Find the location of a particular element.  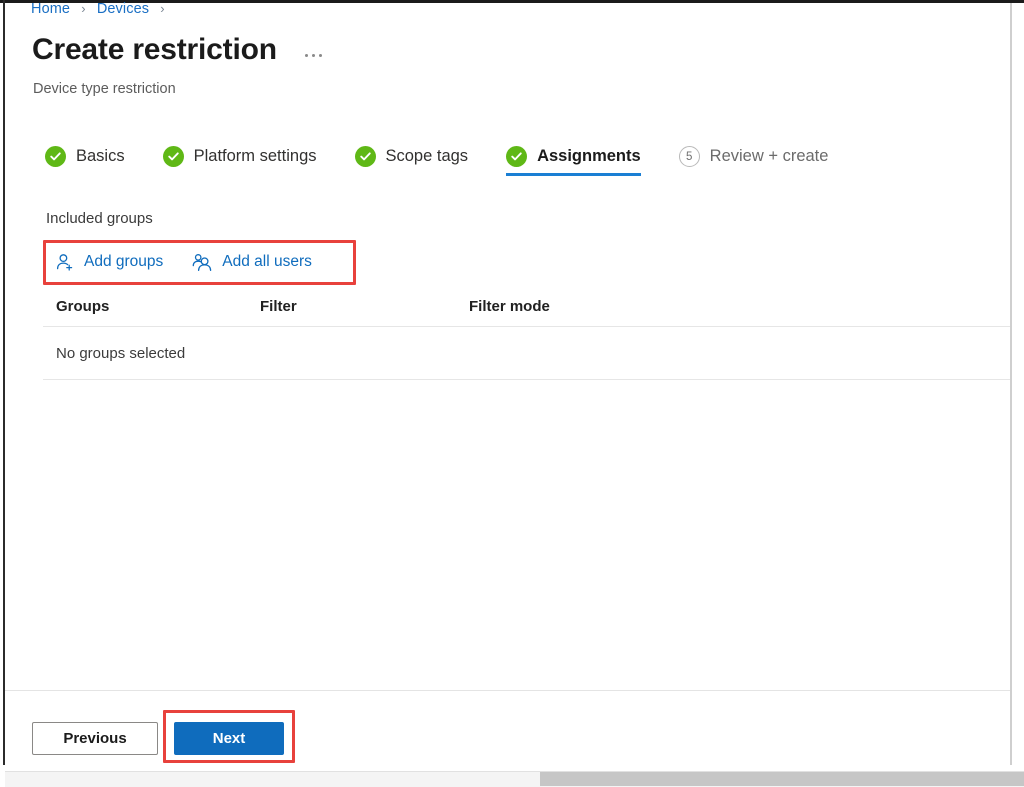

add-groups-button: Add groups is located at coordinates (109, 262).